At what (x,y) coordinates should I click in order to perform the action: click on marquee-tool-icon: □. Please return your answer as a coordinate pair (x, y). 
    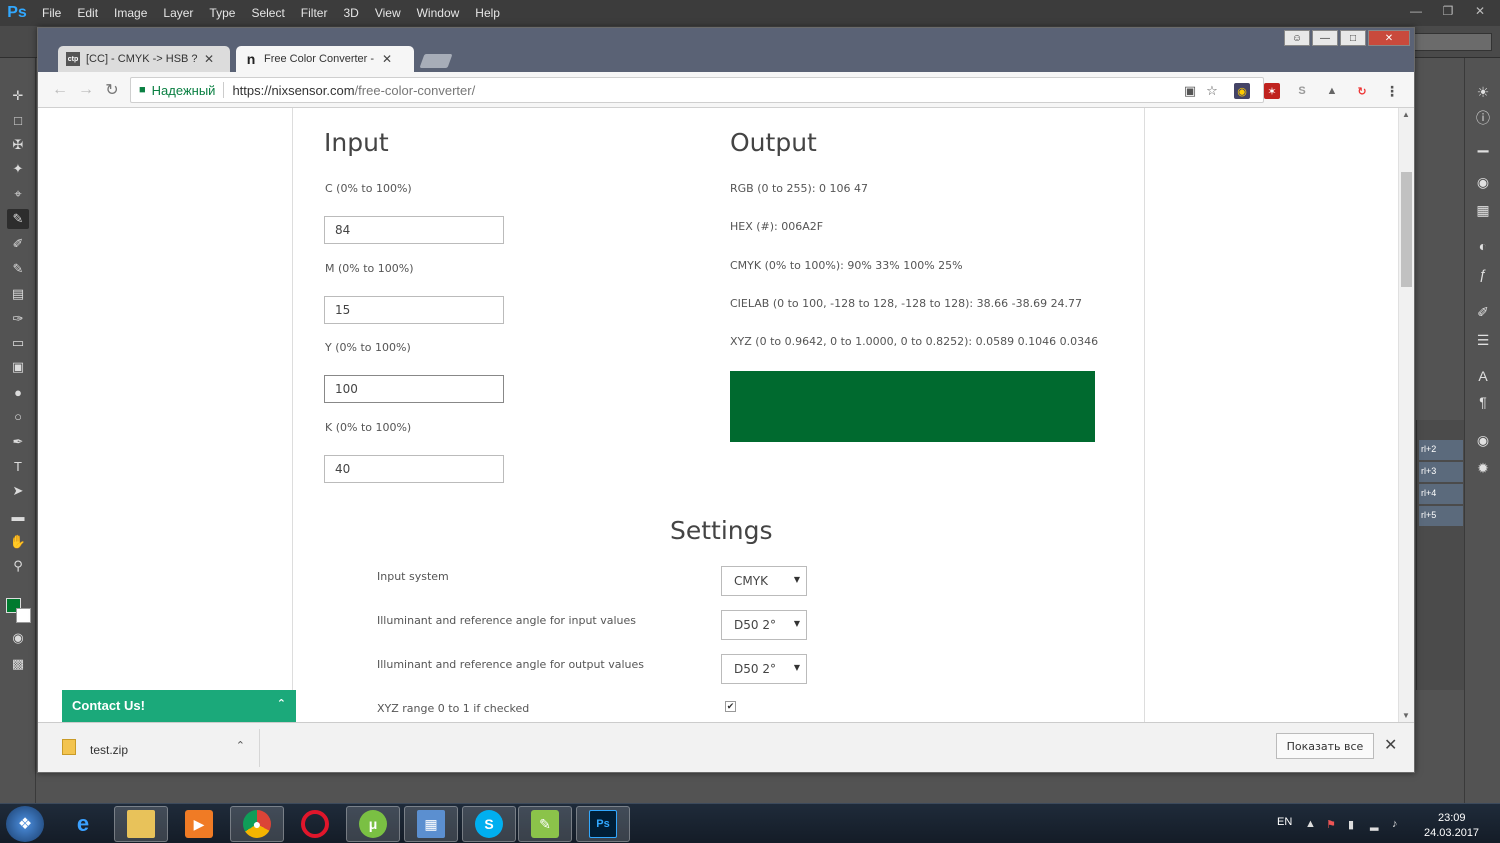
    Looking at the image, I should click on (18, 120).